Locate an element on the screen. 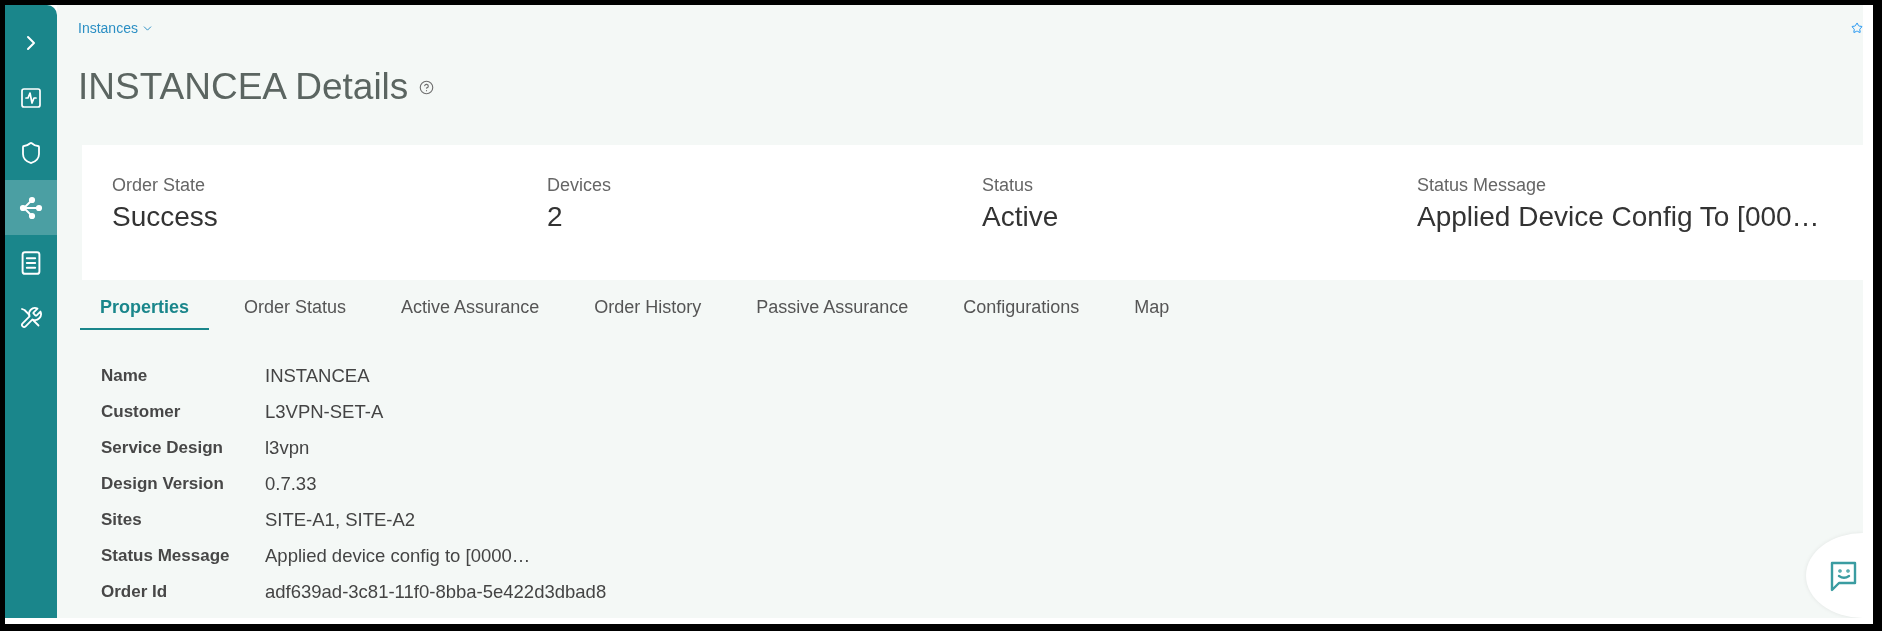  smiling-chat-bubble-icon is located at coordinates (1843, 575).